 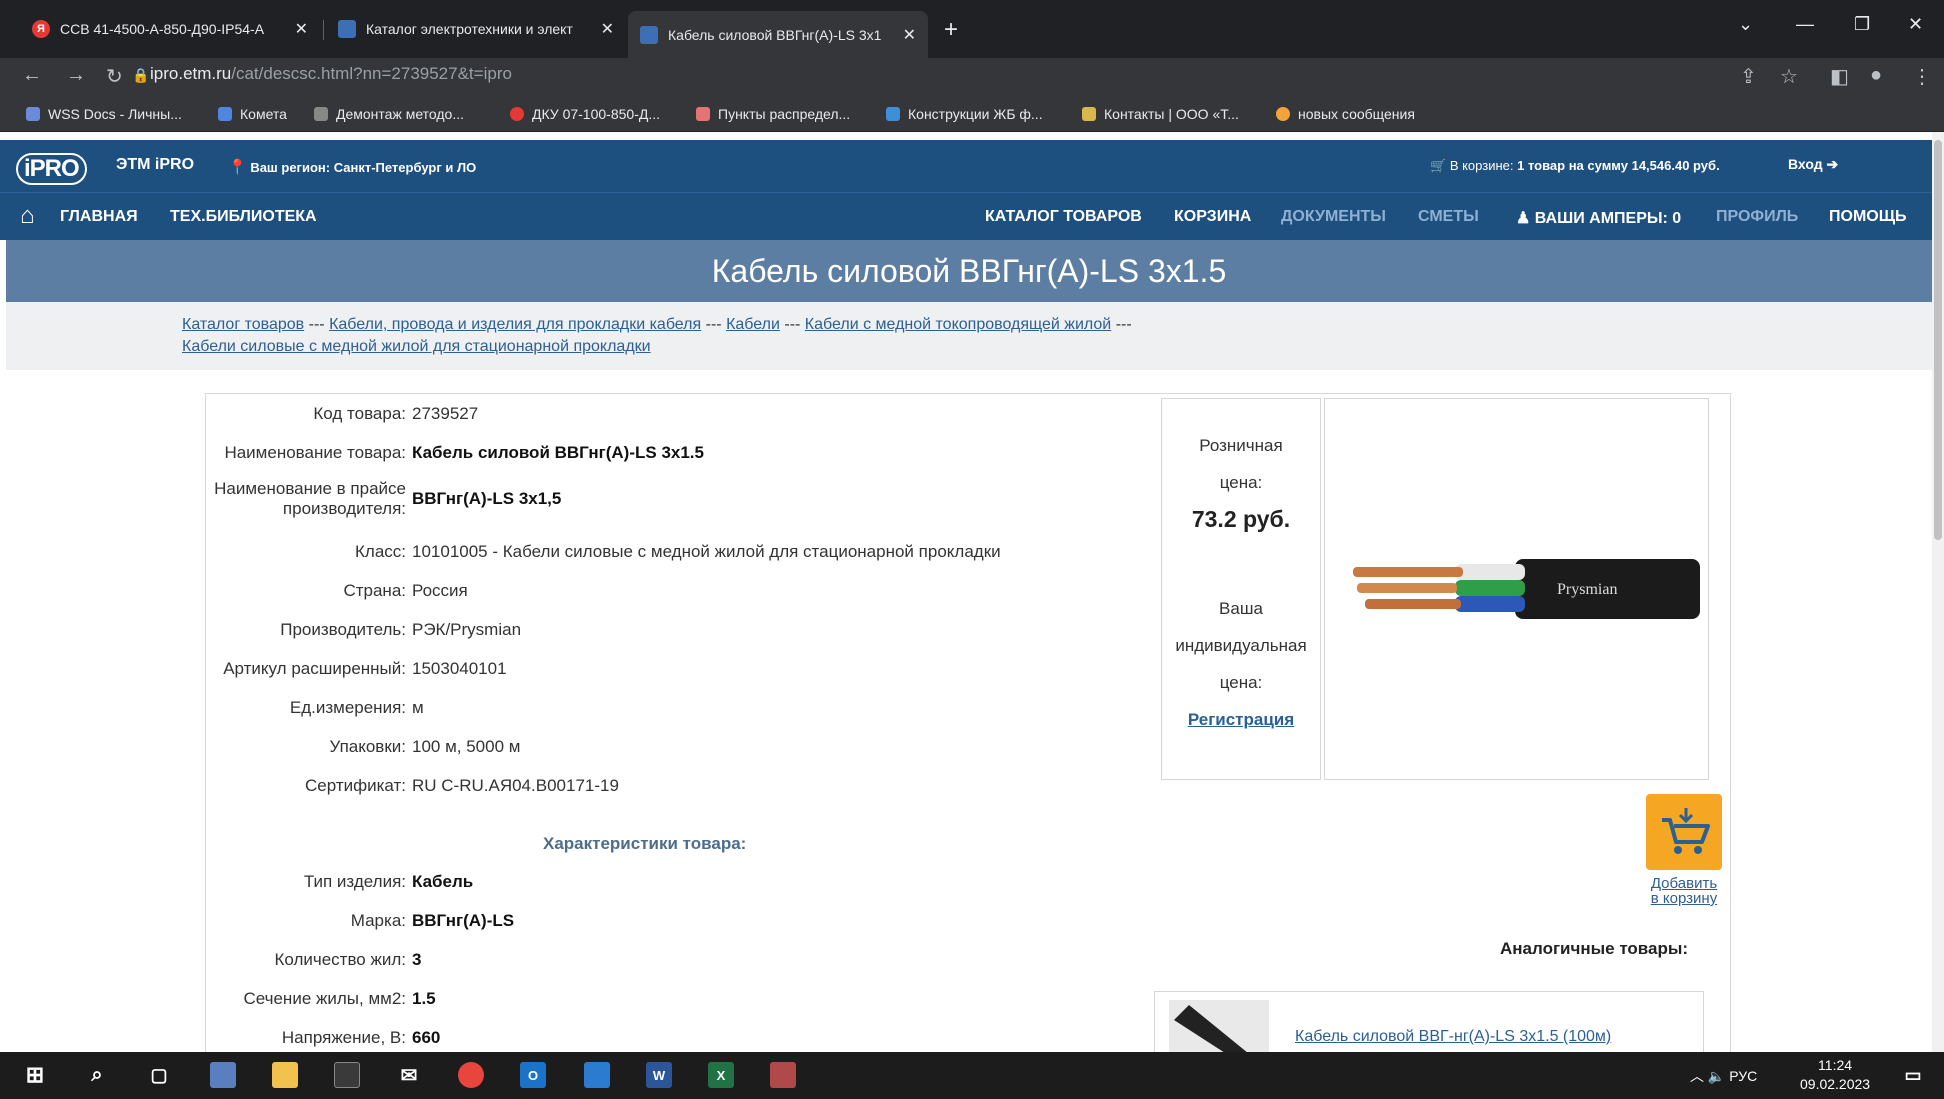 What do you see at coordinates (243, 217) in the screenshot?
I see `nav-tech-library: ТЕХ.БИБЛИОТЕКА` at bounding box center [243, 217].